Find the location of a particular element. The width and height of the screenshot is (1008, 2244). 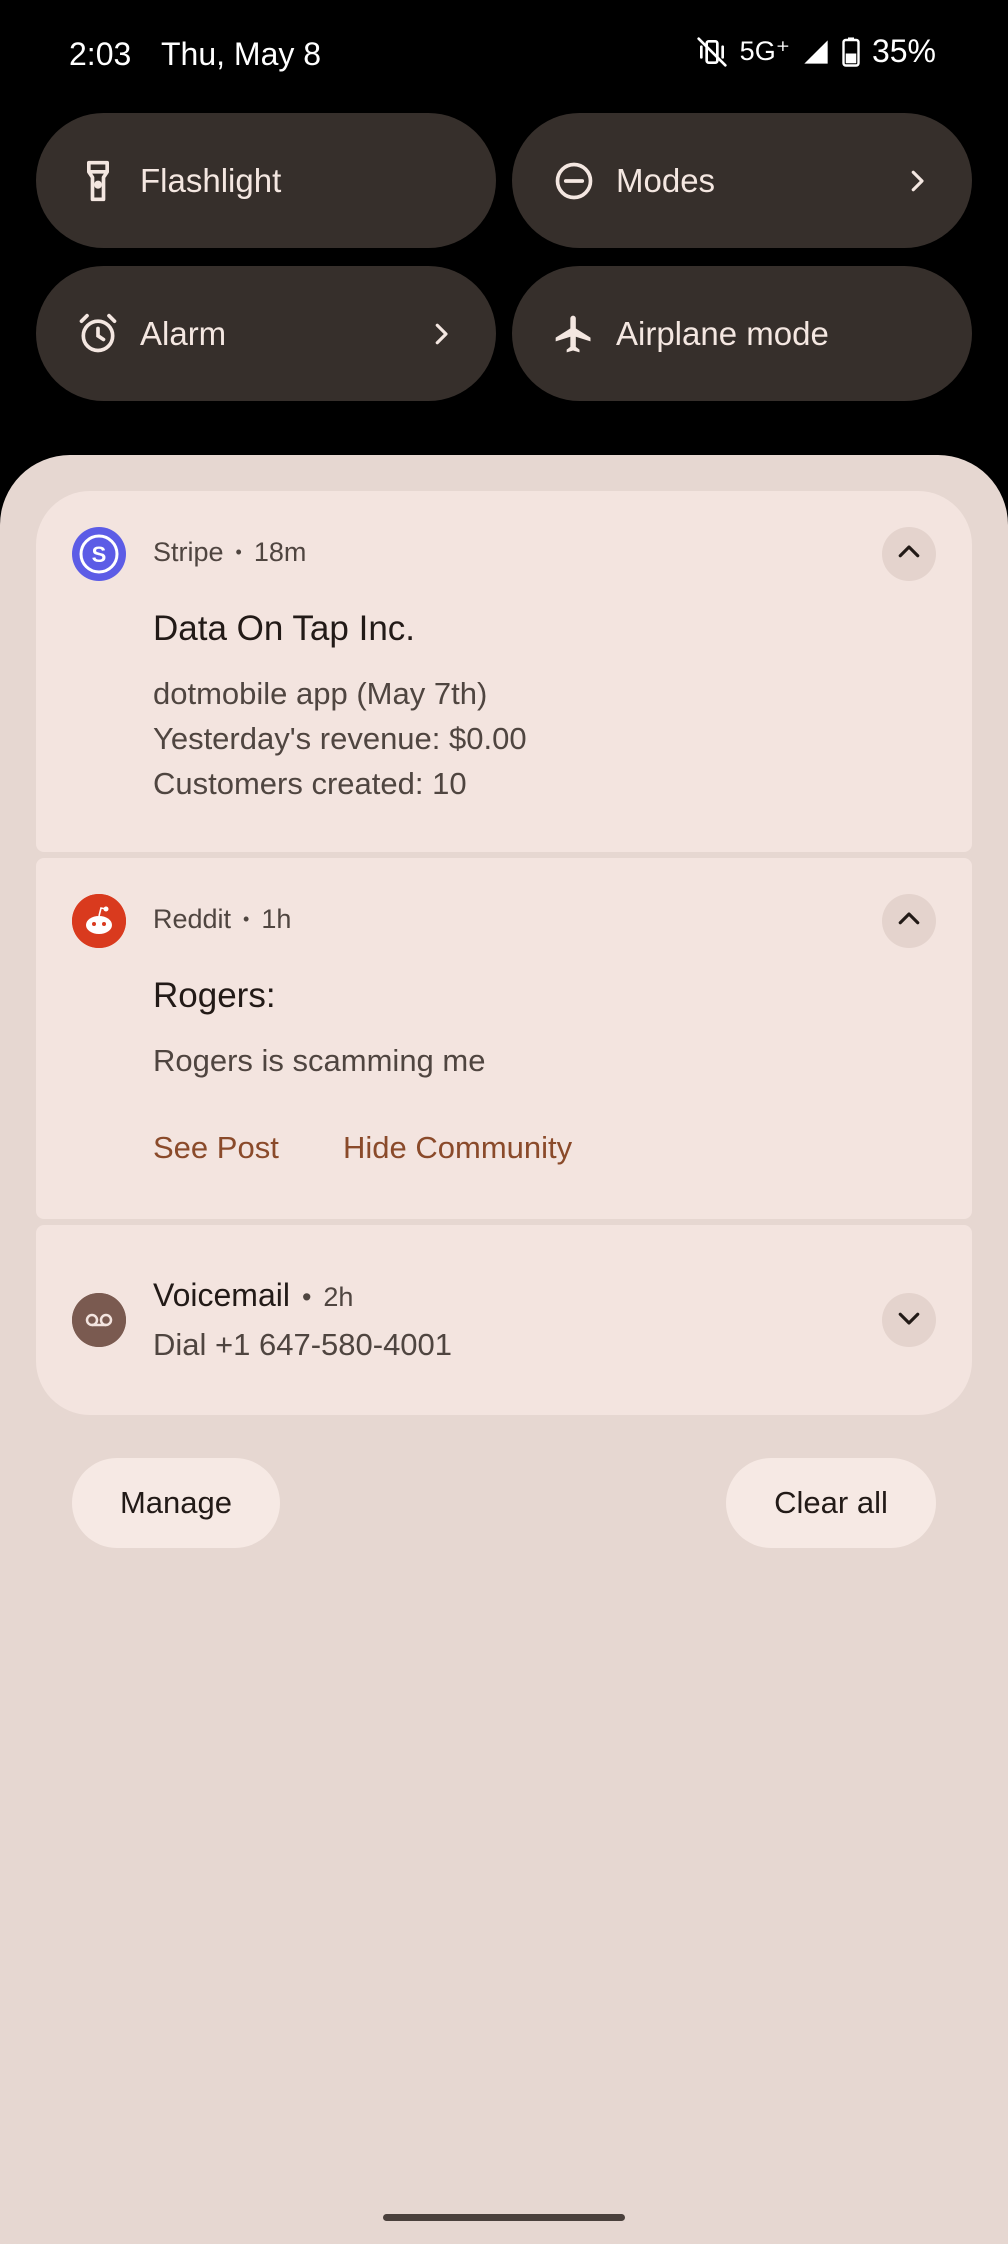

tile-airplane-mode: Airplane mode is located at coordinates (742, 333).